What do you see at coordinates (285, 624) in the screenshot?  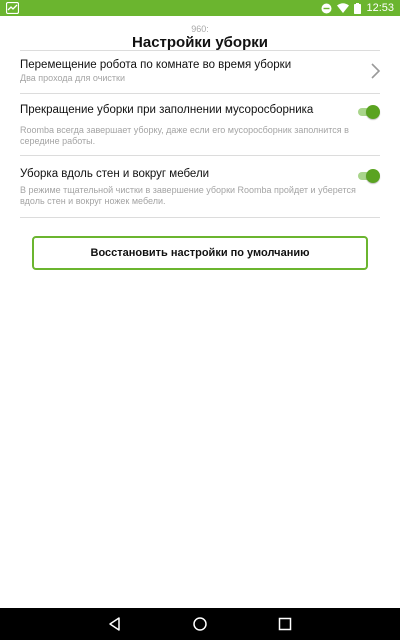 I see `recents-icon` at bounding box center [285, 624].